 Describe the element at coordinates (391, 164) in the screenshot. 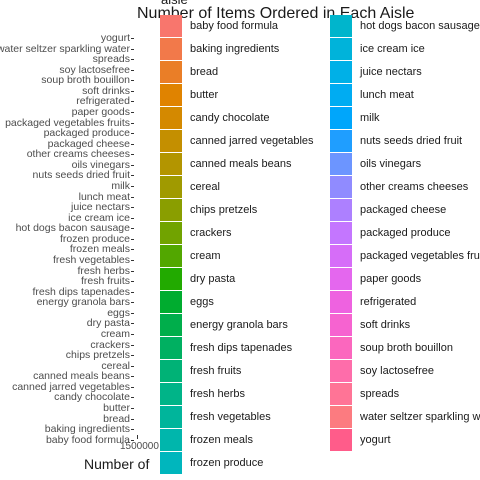

I see `legend-label: oils vinegars` at that location.